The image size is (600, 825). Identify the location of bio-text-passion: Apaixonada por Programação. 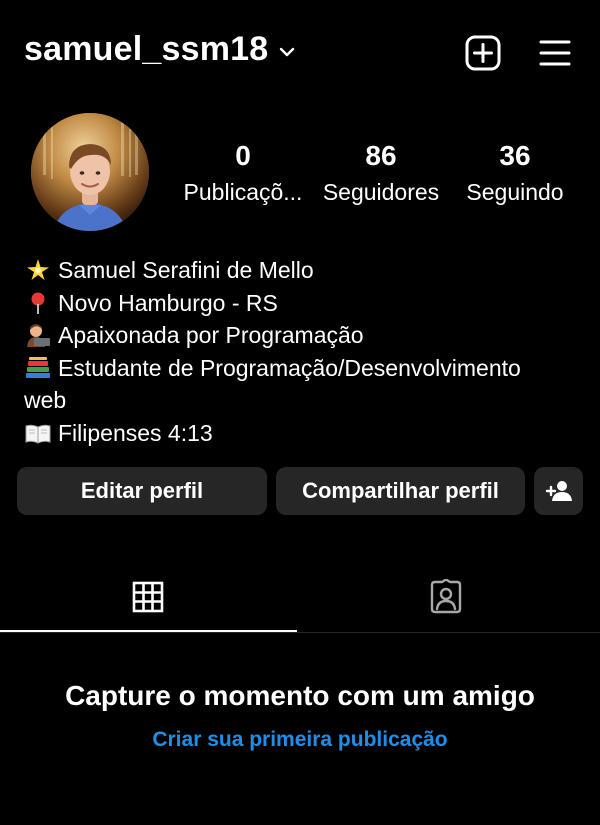
(211, 335).